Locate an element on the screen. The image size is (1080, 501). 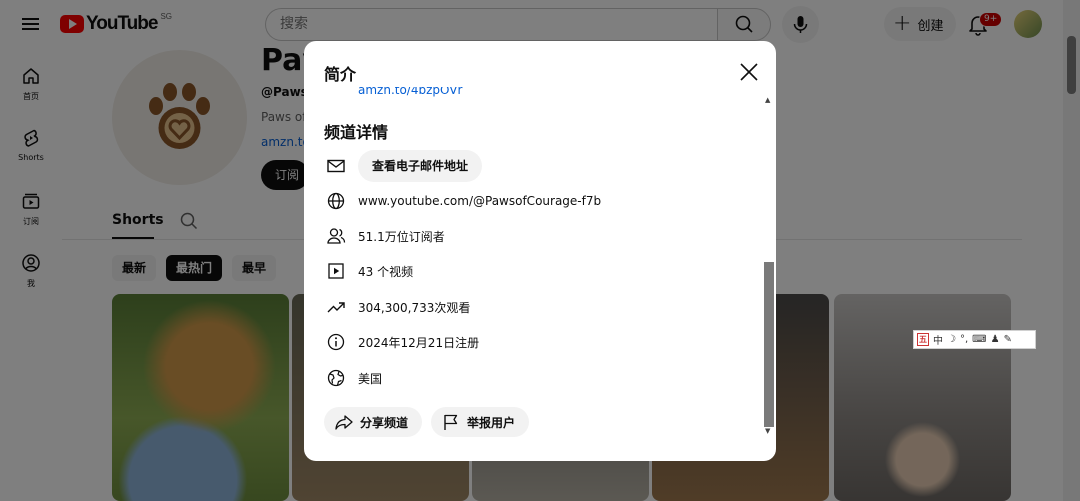
dialog-scrollbar-thumb is located at coordinates (769, 344).